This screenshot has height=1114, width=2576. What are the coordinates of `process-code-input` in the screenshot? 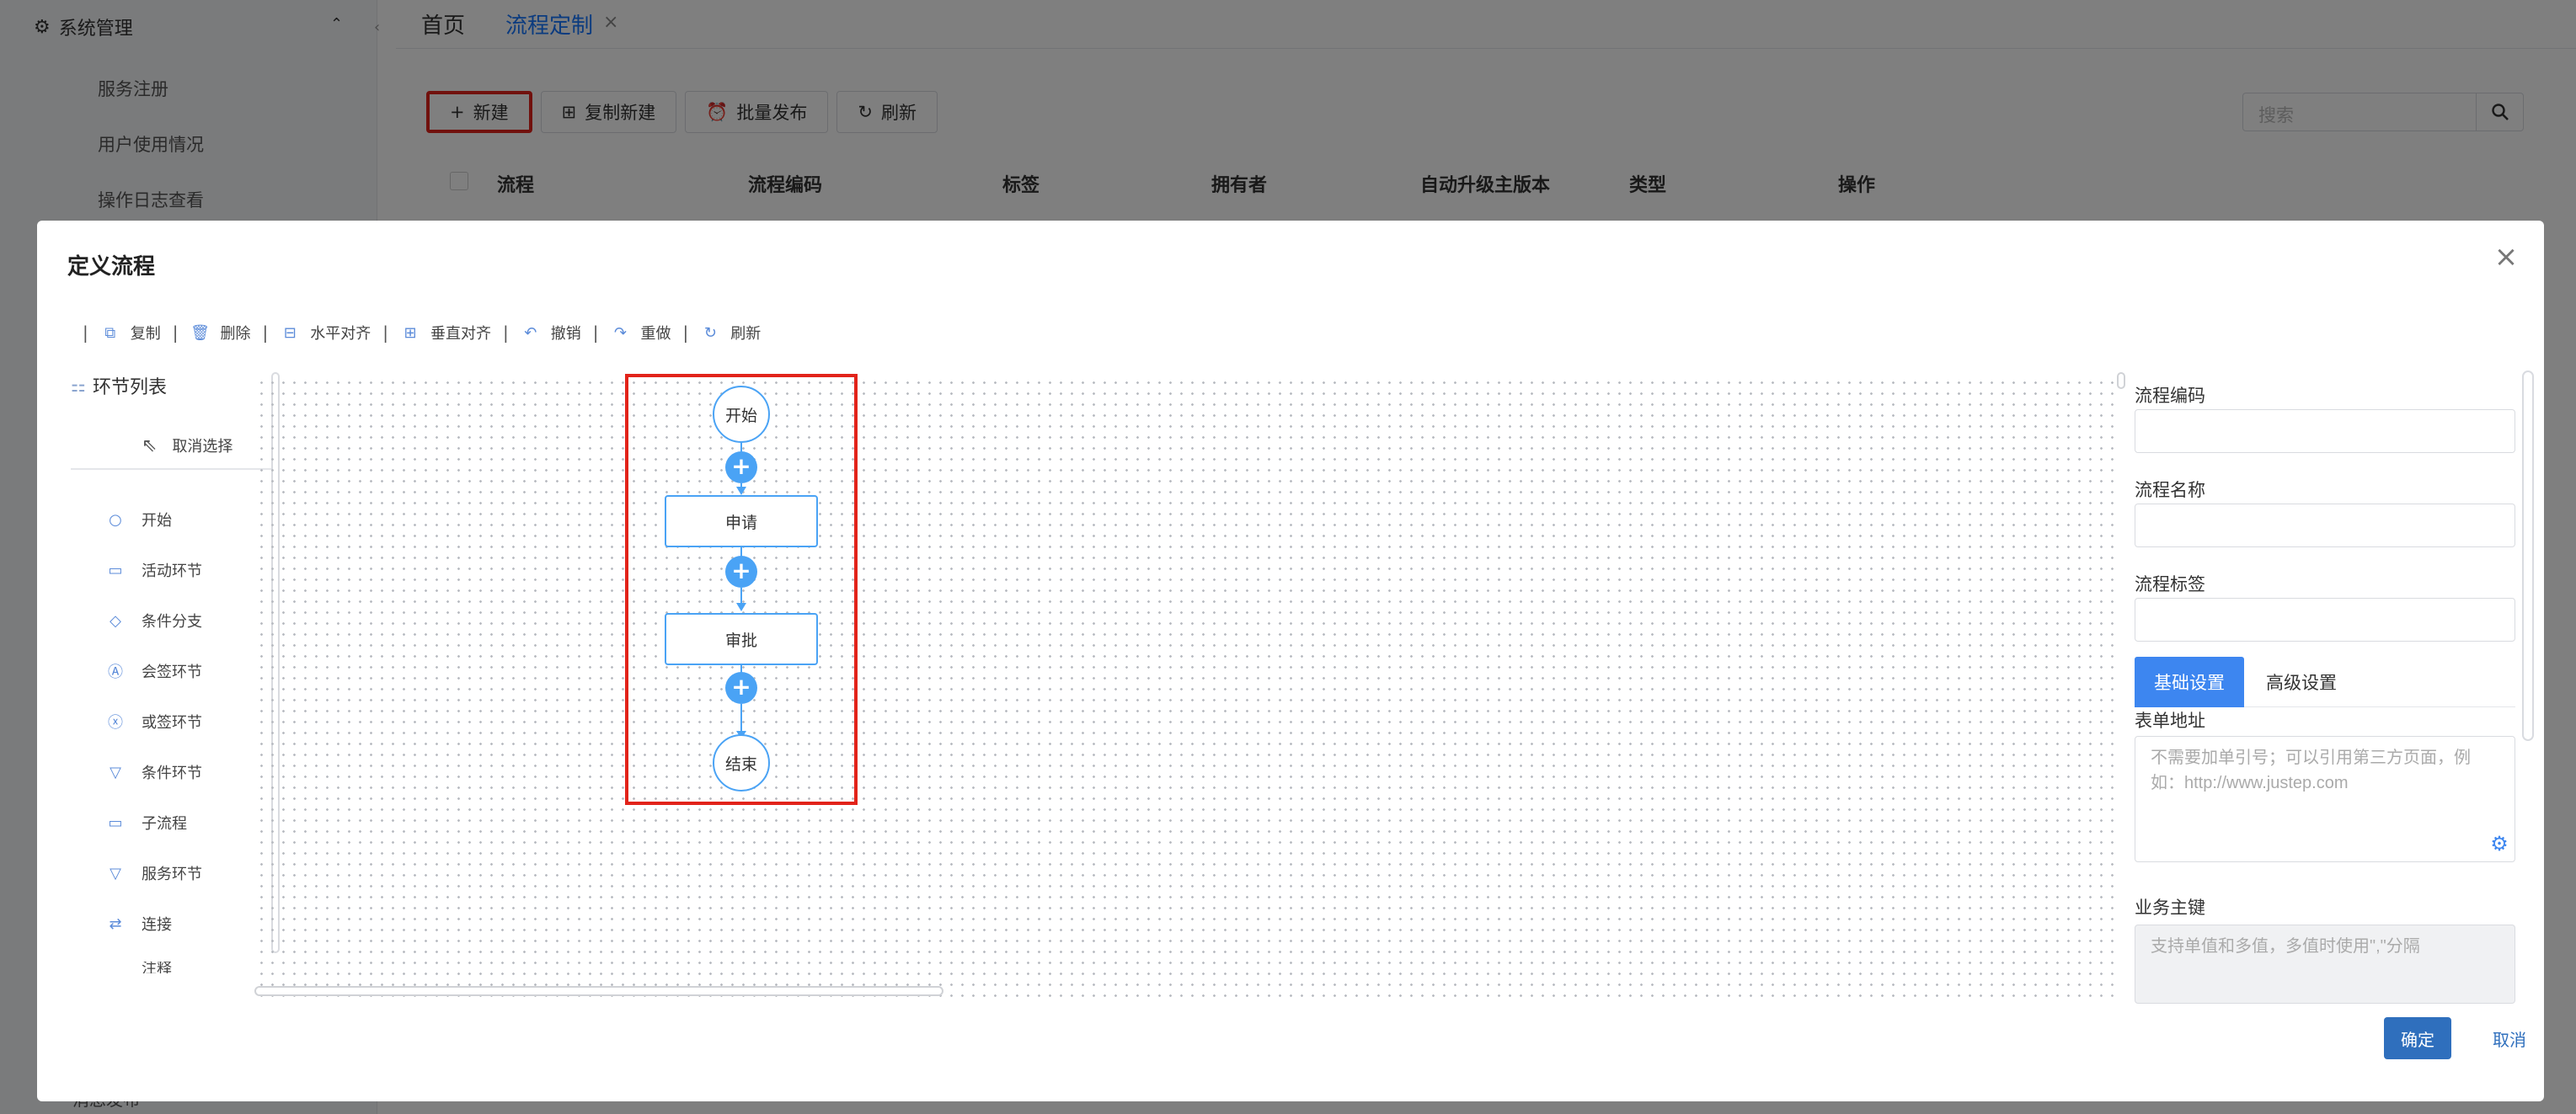 It's located at (2325, 431).